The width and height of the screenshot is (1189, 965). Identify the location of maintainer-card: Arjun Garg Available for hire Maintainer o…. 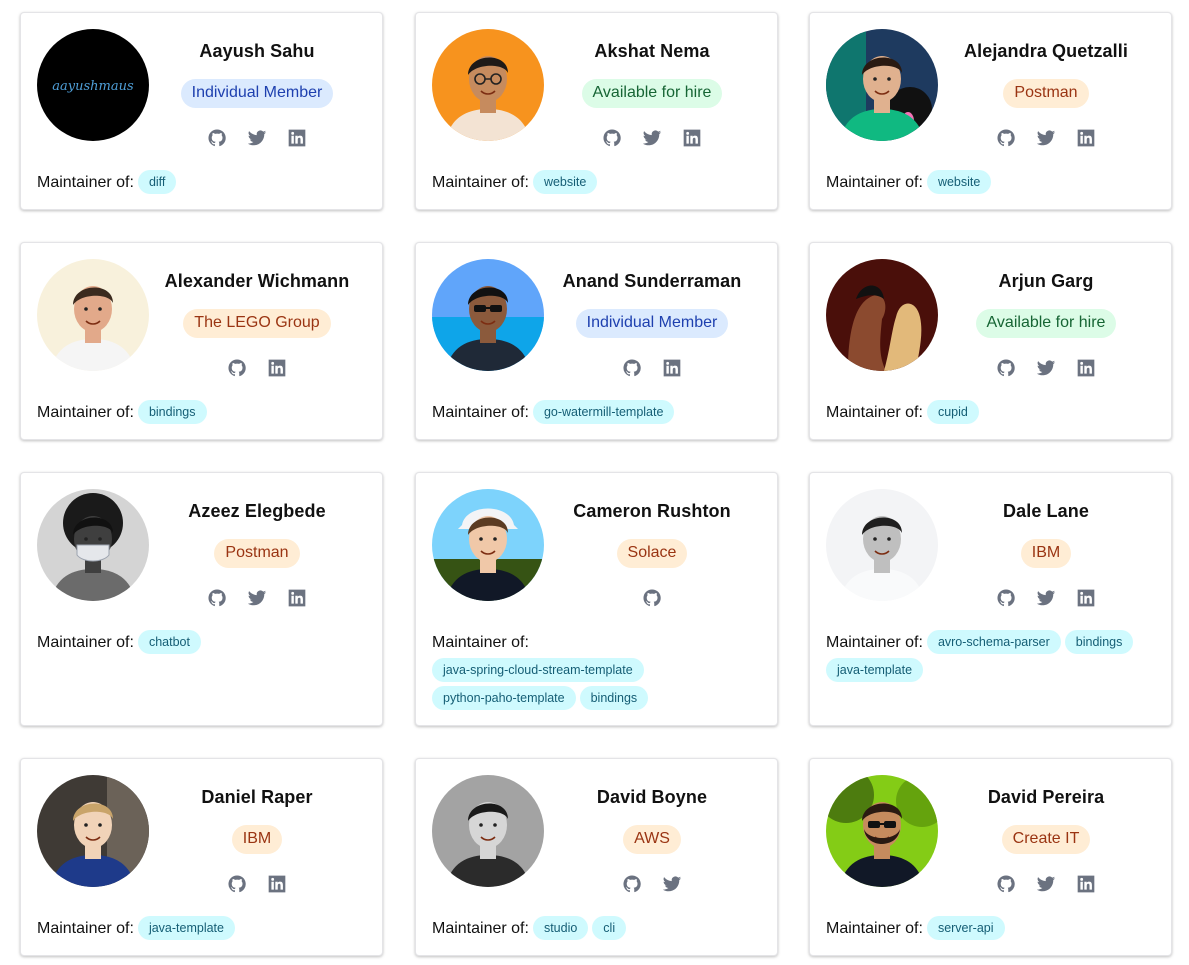
(990, 341).